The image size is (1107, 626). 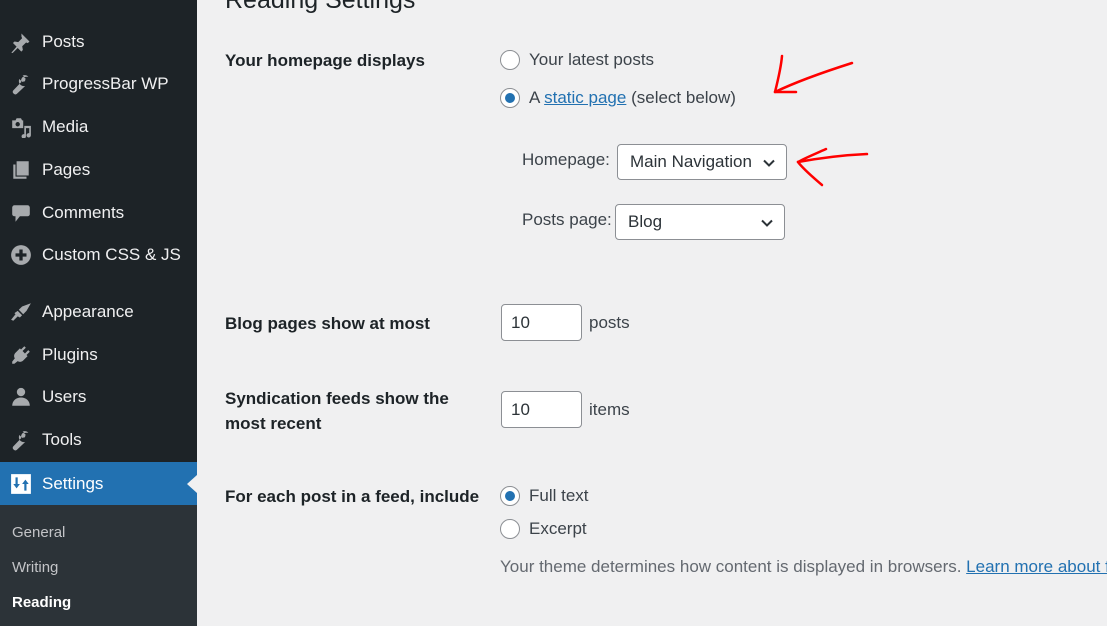 What do you see at coordinates (558, 528) in the screenshot?
I see `radio-label: Excerpt` at bounding box center [558, 528].